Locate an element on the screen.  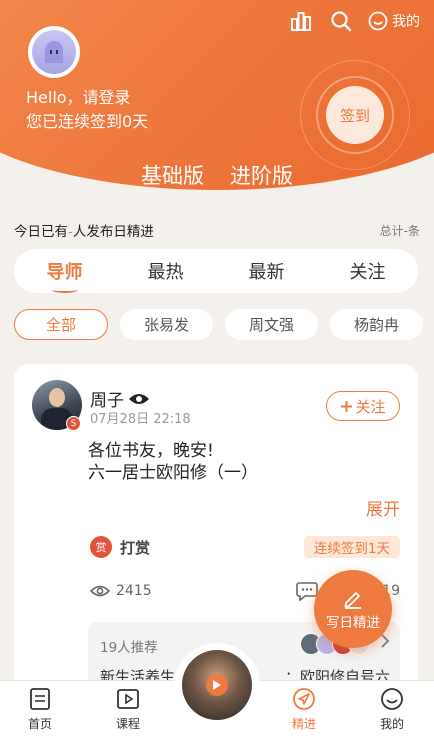
daily-stats-text: 今日已有-人发布日精进 is located at coordinates (84, 230).